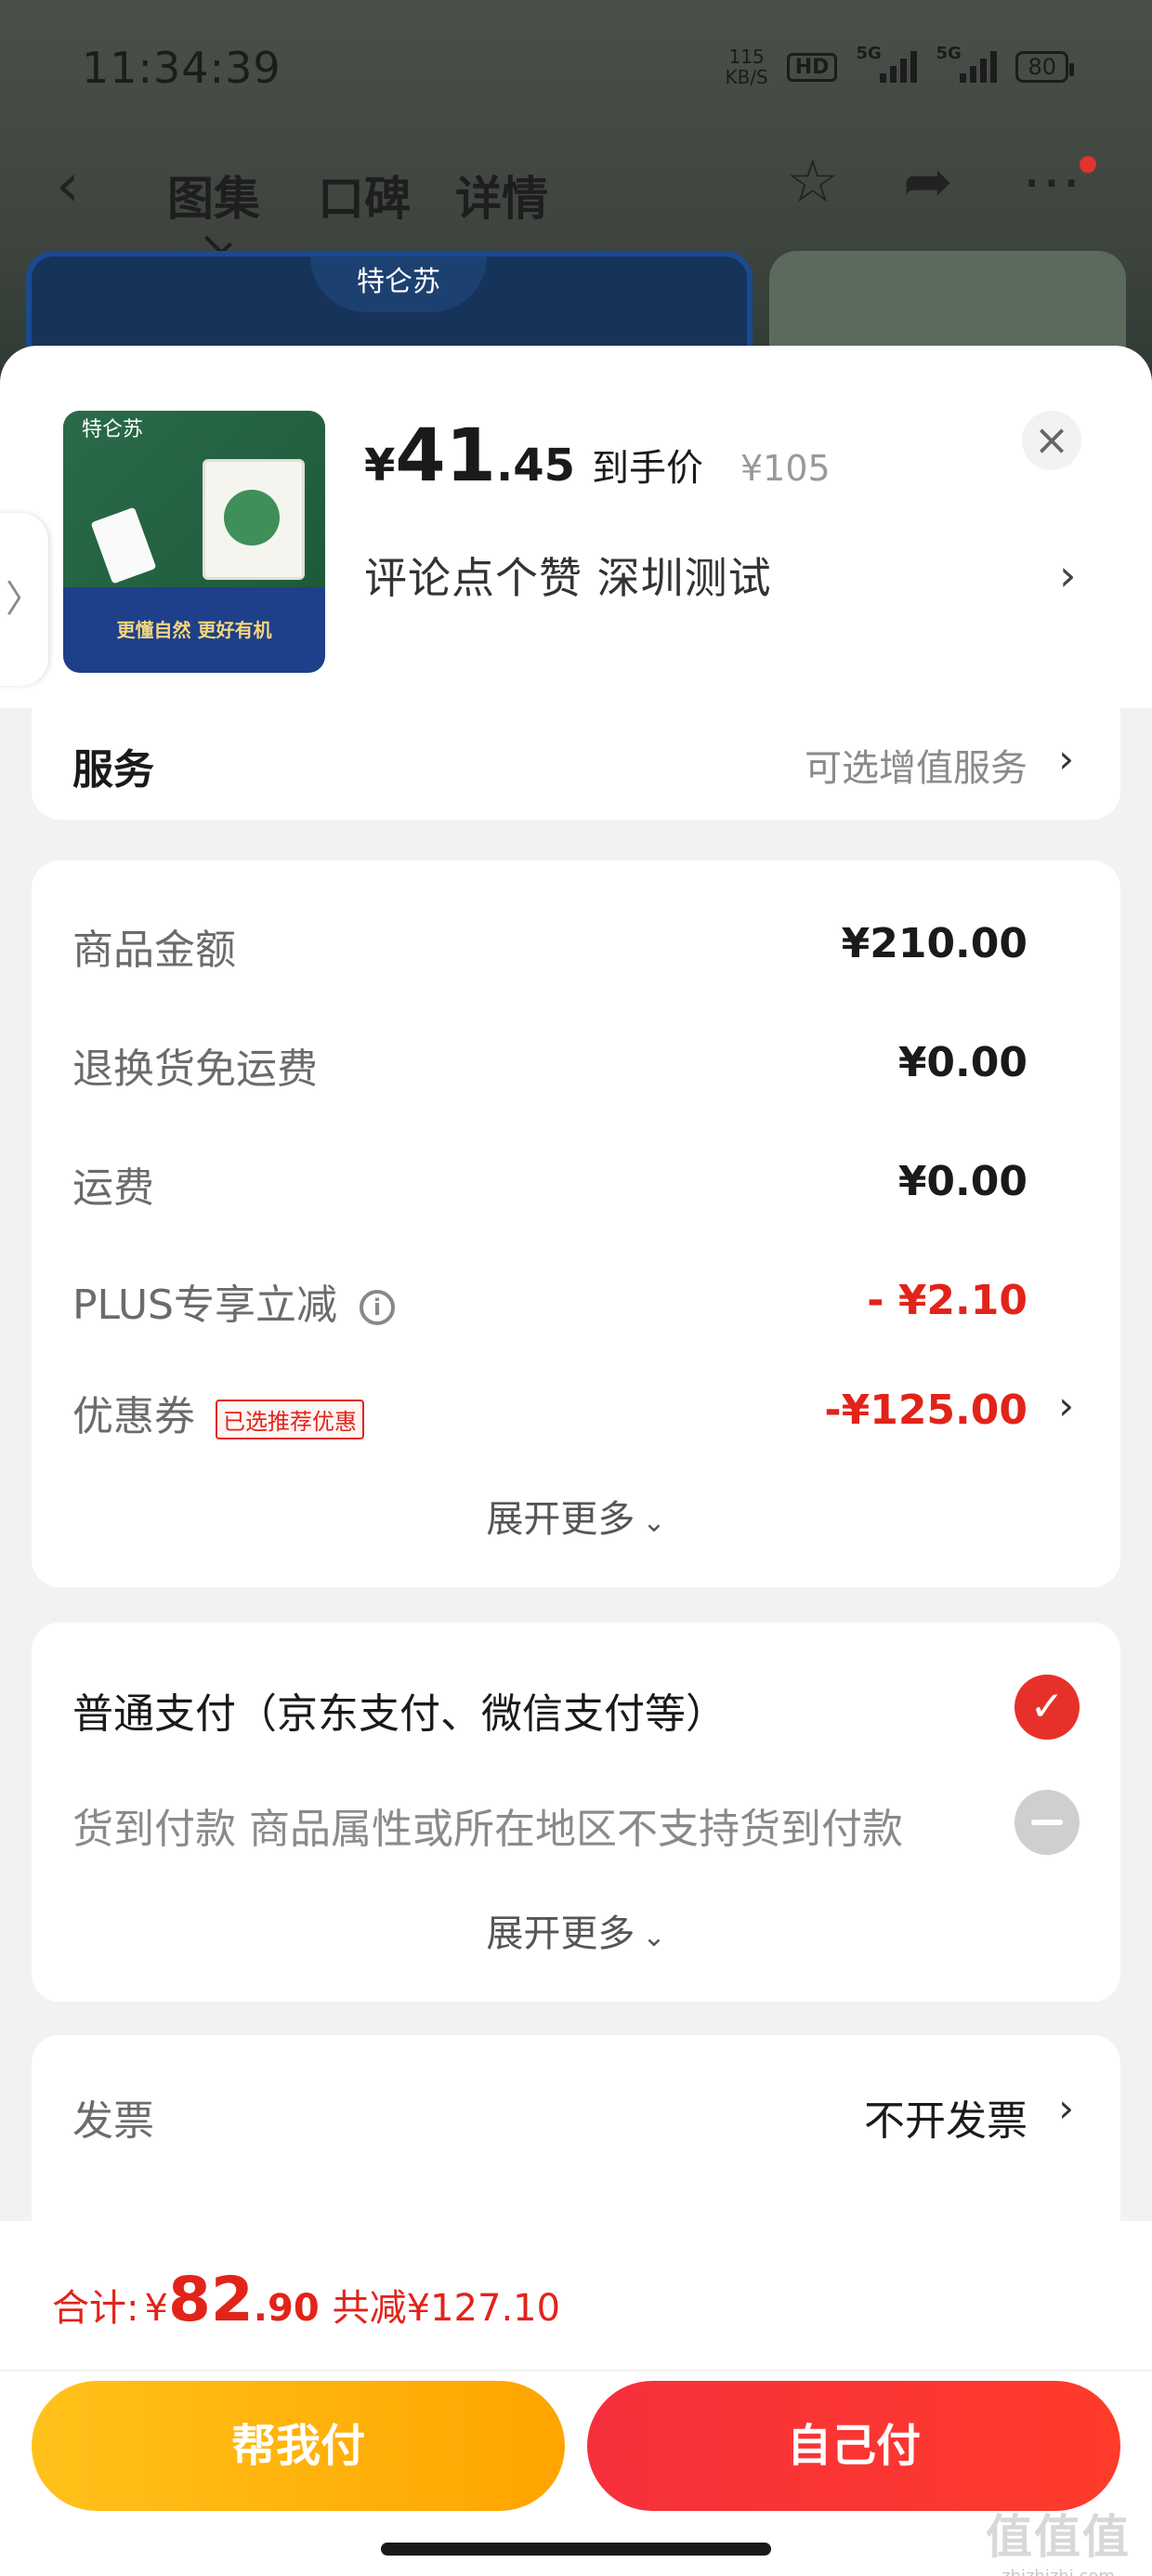 The image size is (1152, 2576). I want to click on price-label: 到手价, so click(647, 468).